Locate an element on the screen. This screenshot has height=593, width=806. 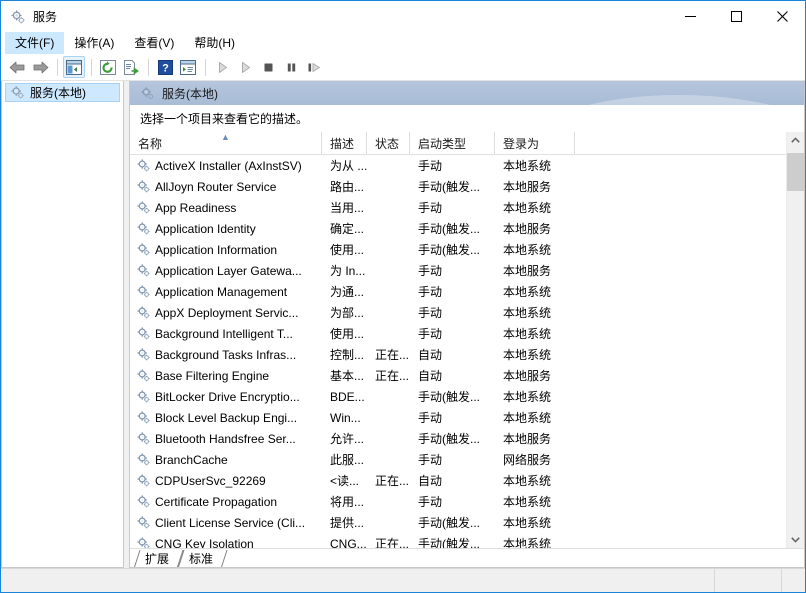
scrollbar-track is located at coordinates (795, 340).